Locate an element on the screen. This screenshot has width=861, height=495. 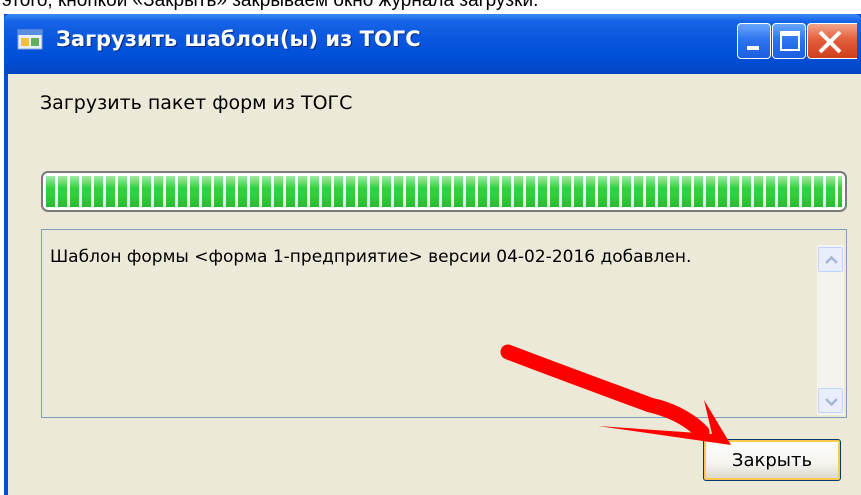
scroll-down-button is located at coordinates (830, 400).